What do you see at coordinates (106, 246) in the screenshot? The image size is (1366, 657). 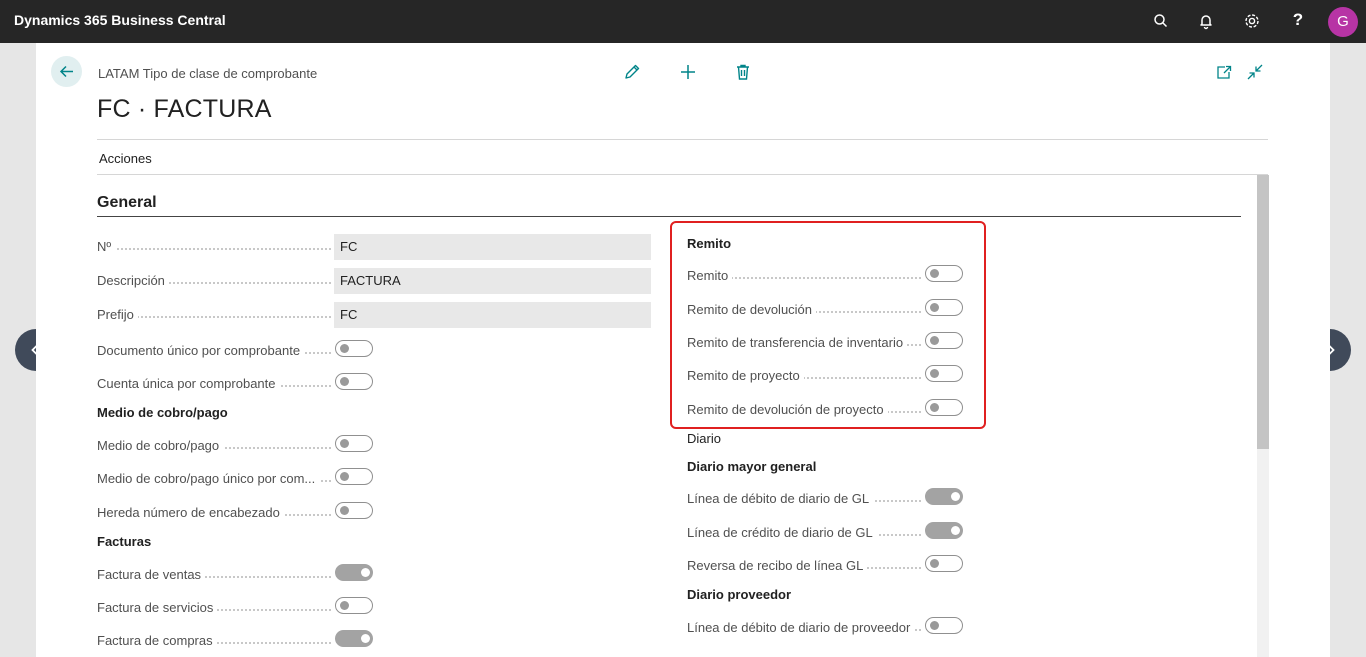 I see `field-label: Nº` at bounding box center [106, 246].